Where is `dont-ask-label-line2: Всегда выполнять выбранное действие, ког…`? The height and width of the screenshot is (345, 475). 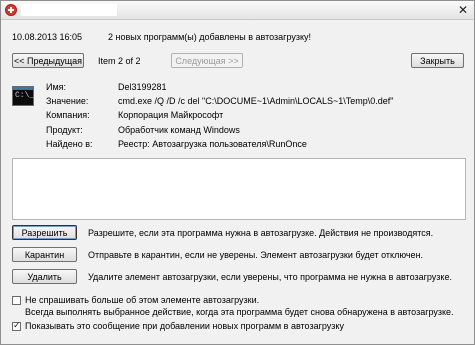
dont-ask-label-line2: Всегда выполнять выбранное действие, ког… is located at coordinates (239, 312).